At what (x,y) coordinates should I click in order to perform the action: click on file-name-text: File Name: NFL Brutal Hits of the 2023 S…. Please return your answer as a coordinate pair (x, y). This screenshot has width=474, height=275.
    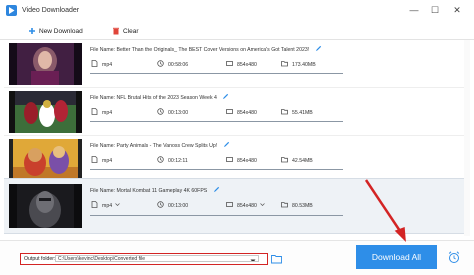
    Looking at the image, I should click on (153, 98).